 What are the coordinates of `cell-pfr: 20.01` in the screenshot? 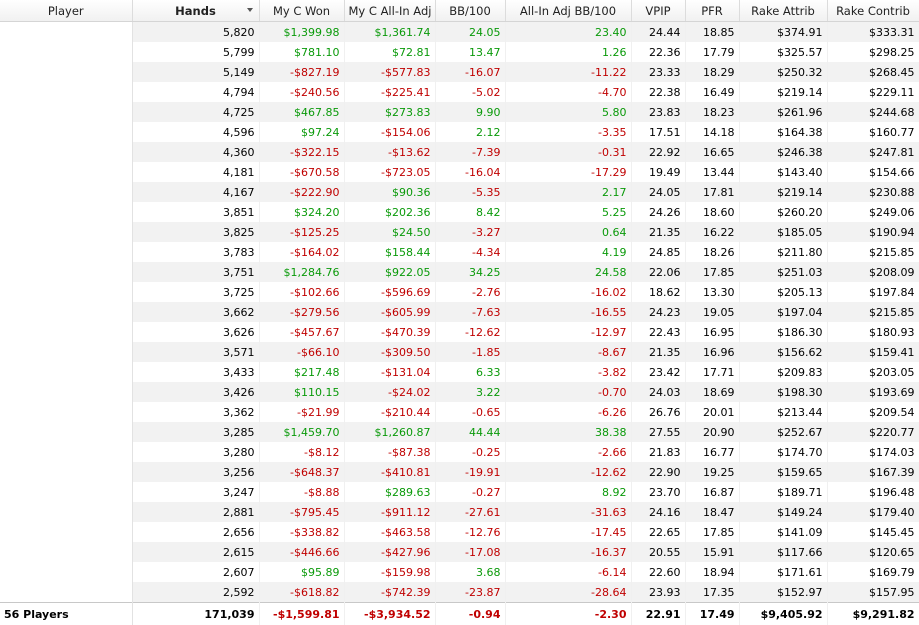 It's located at (712, 412).